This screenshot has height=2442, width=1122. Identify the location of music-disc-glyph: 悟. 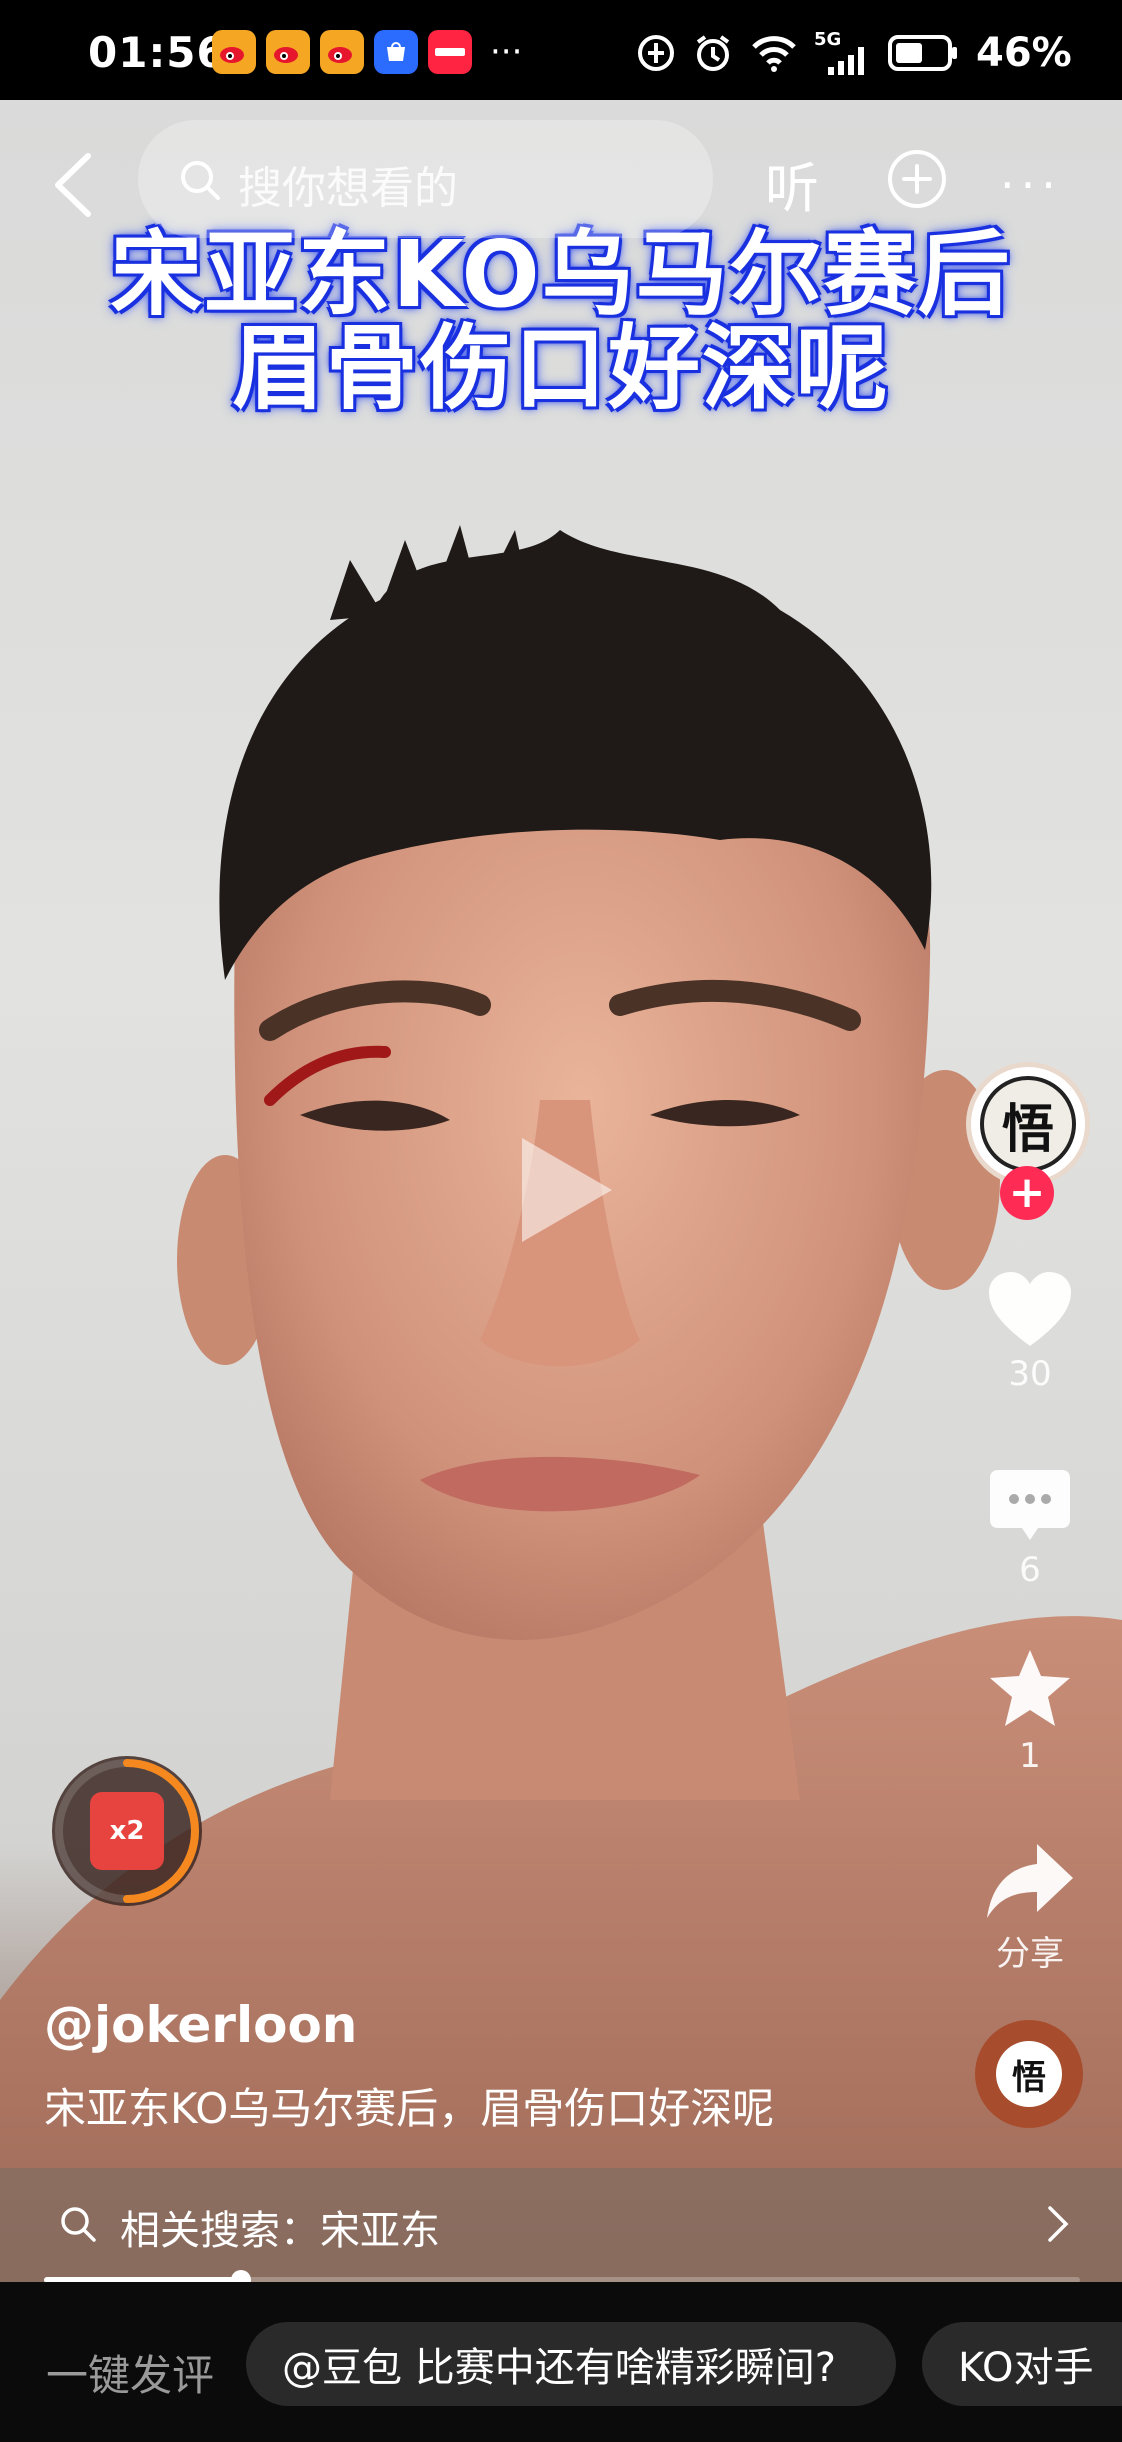
(1029, 2074).